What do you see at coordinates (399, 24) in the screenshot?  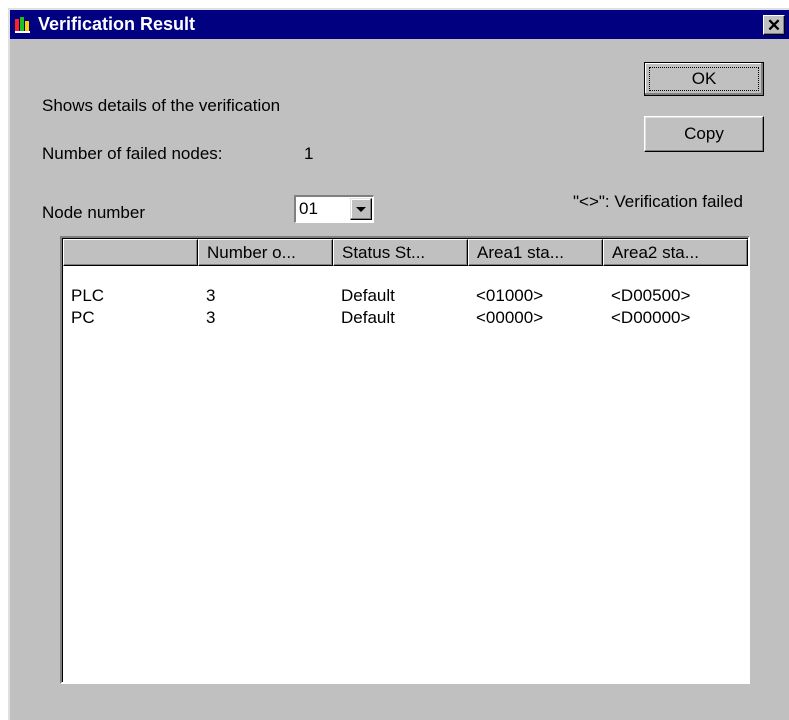 I see `title-bar: Verification Result ✕` at bounding box center [399, 24].